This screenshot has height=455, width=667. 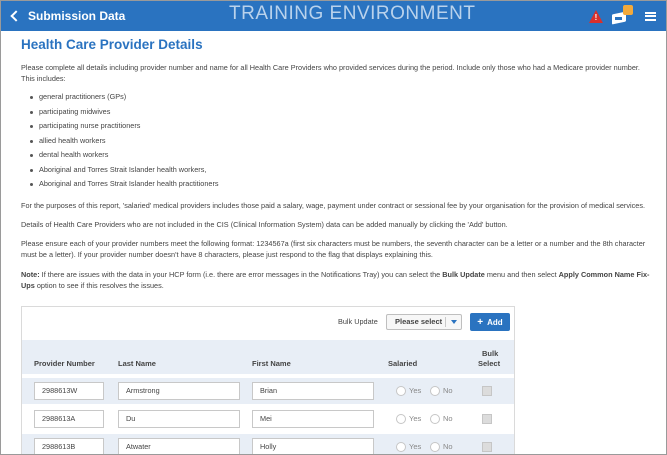 I want to click on add-button: + Add, so click(x=490, y=322).